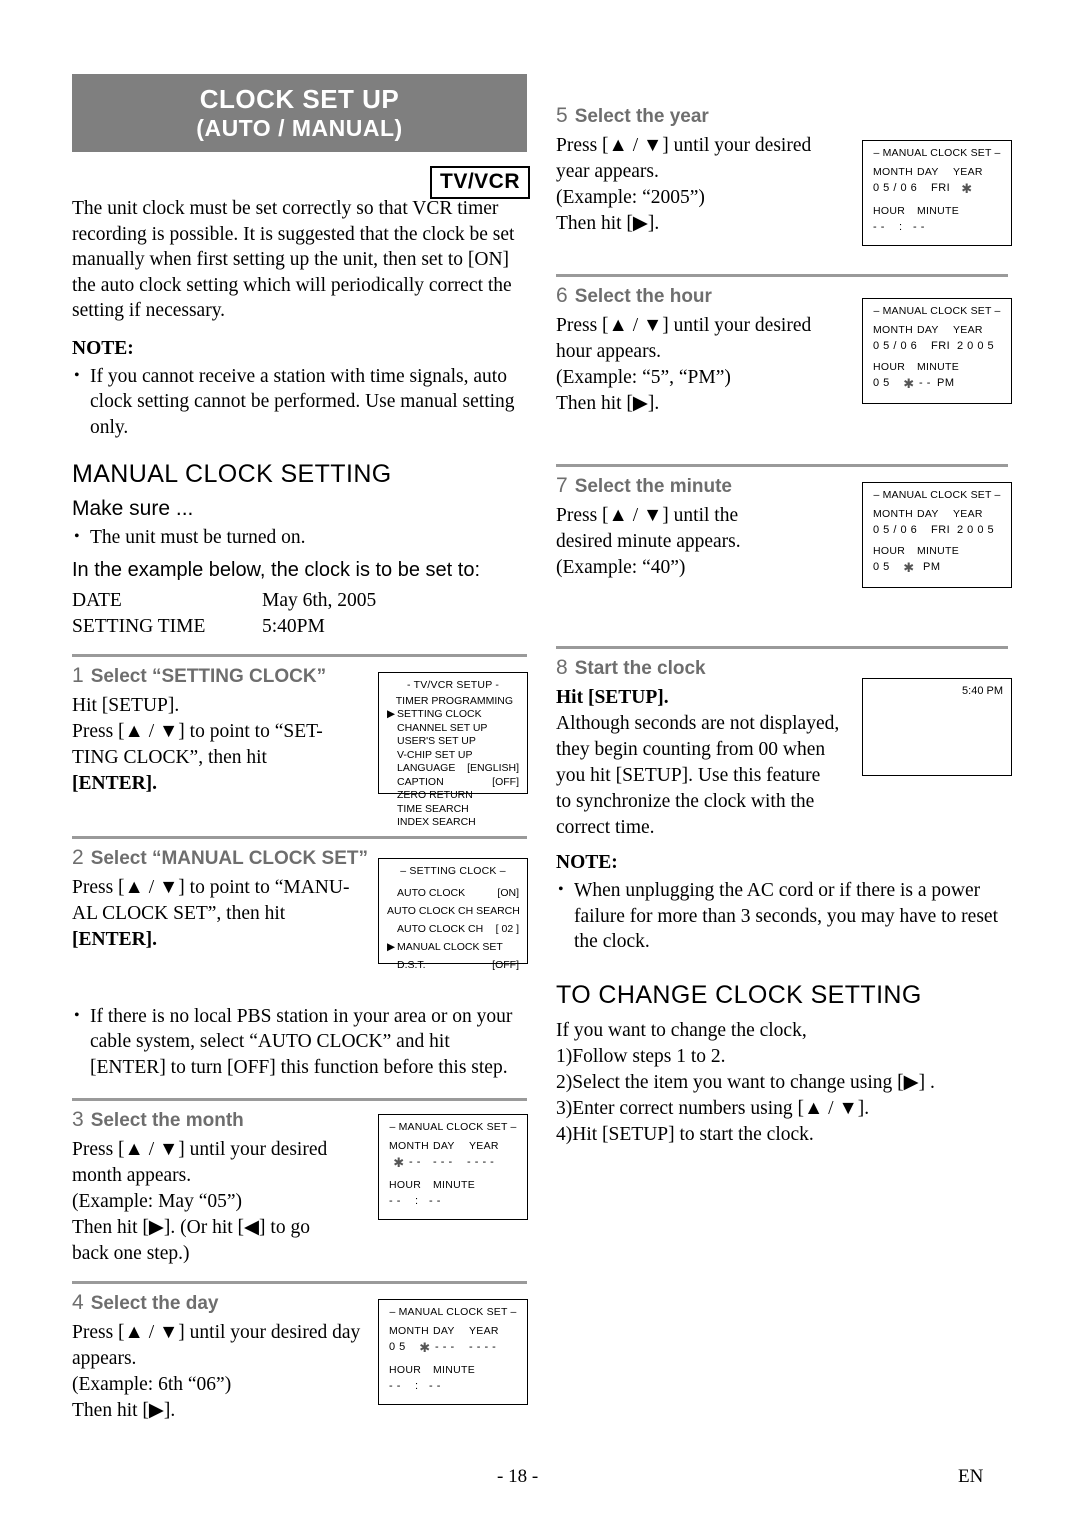 Image resolution: width=1080 pixels, height=1526 pixels. Describe the element at coordinates (739, 994) in the screenshot. I see `change-clock-heading: TO CHANGE CLOCK SETTING` at that location.